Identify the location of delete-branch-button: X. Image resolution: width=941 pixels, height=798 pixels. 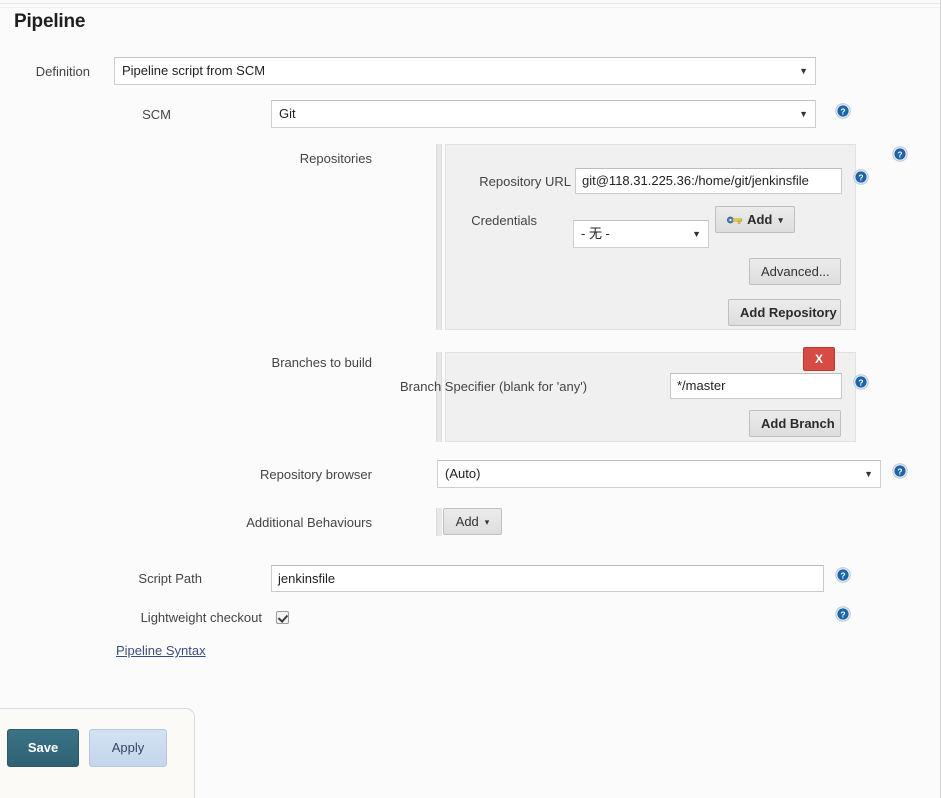
(819, 359).